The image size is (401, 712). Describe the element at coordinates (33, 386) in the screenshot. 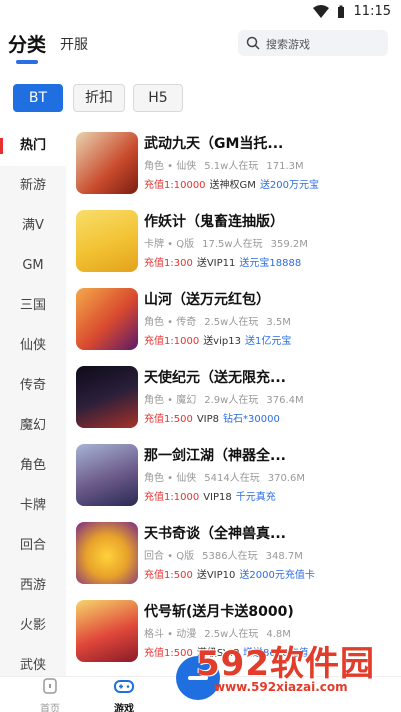

I see `sidebar-item-legend: 传奇` at that location.